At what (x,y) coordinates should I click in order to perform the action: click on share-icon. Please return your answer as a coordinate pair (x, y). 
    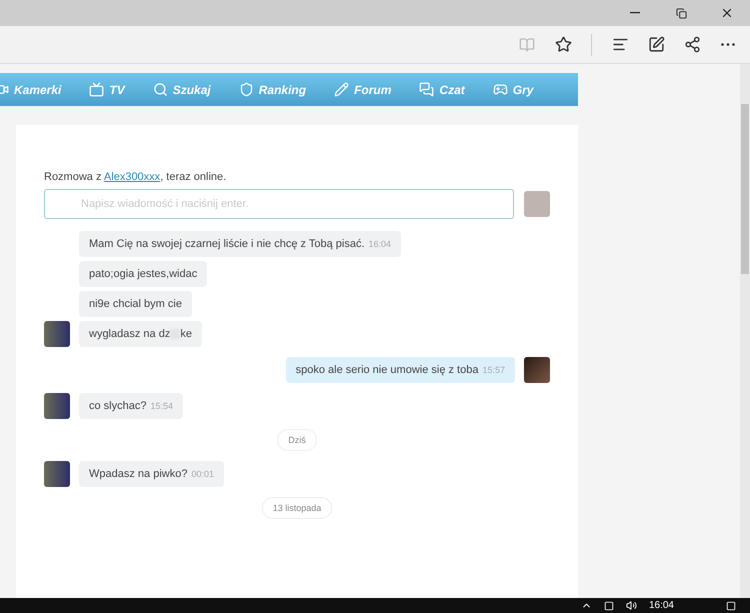
    Looking at the image, I should click on (692, 44).